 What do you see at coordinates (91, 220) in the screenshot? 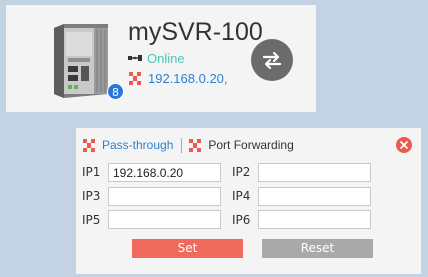
I see `ip5-label: IP5` at bounding box center [91, 220].